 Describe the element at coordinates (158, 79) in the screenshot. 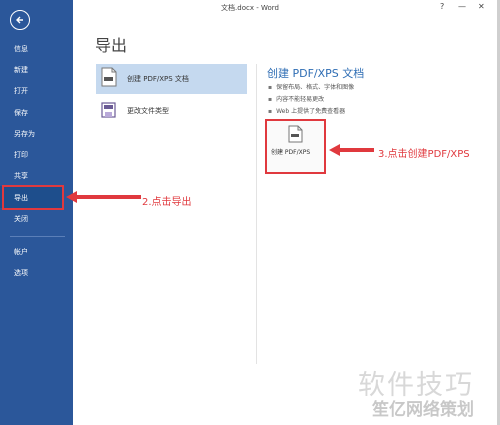

I see `option-create-pdf-label: 创建 PDF/XPS 文档` at that location.